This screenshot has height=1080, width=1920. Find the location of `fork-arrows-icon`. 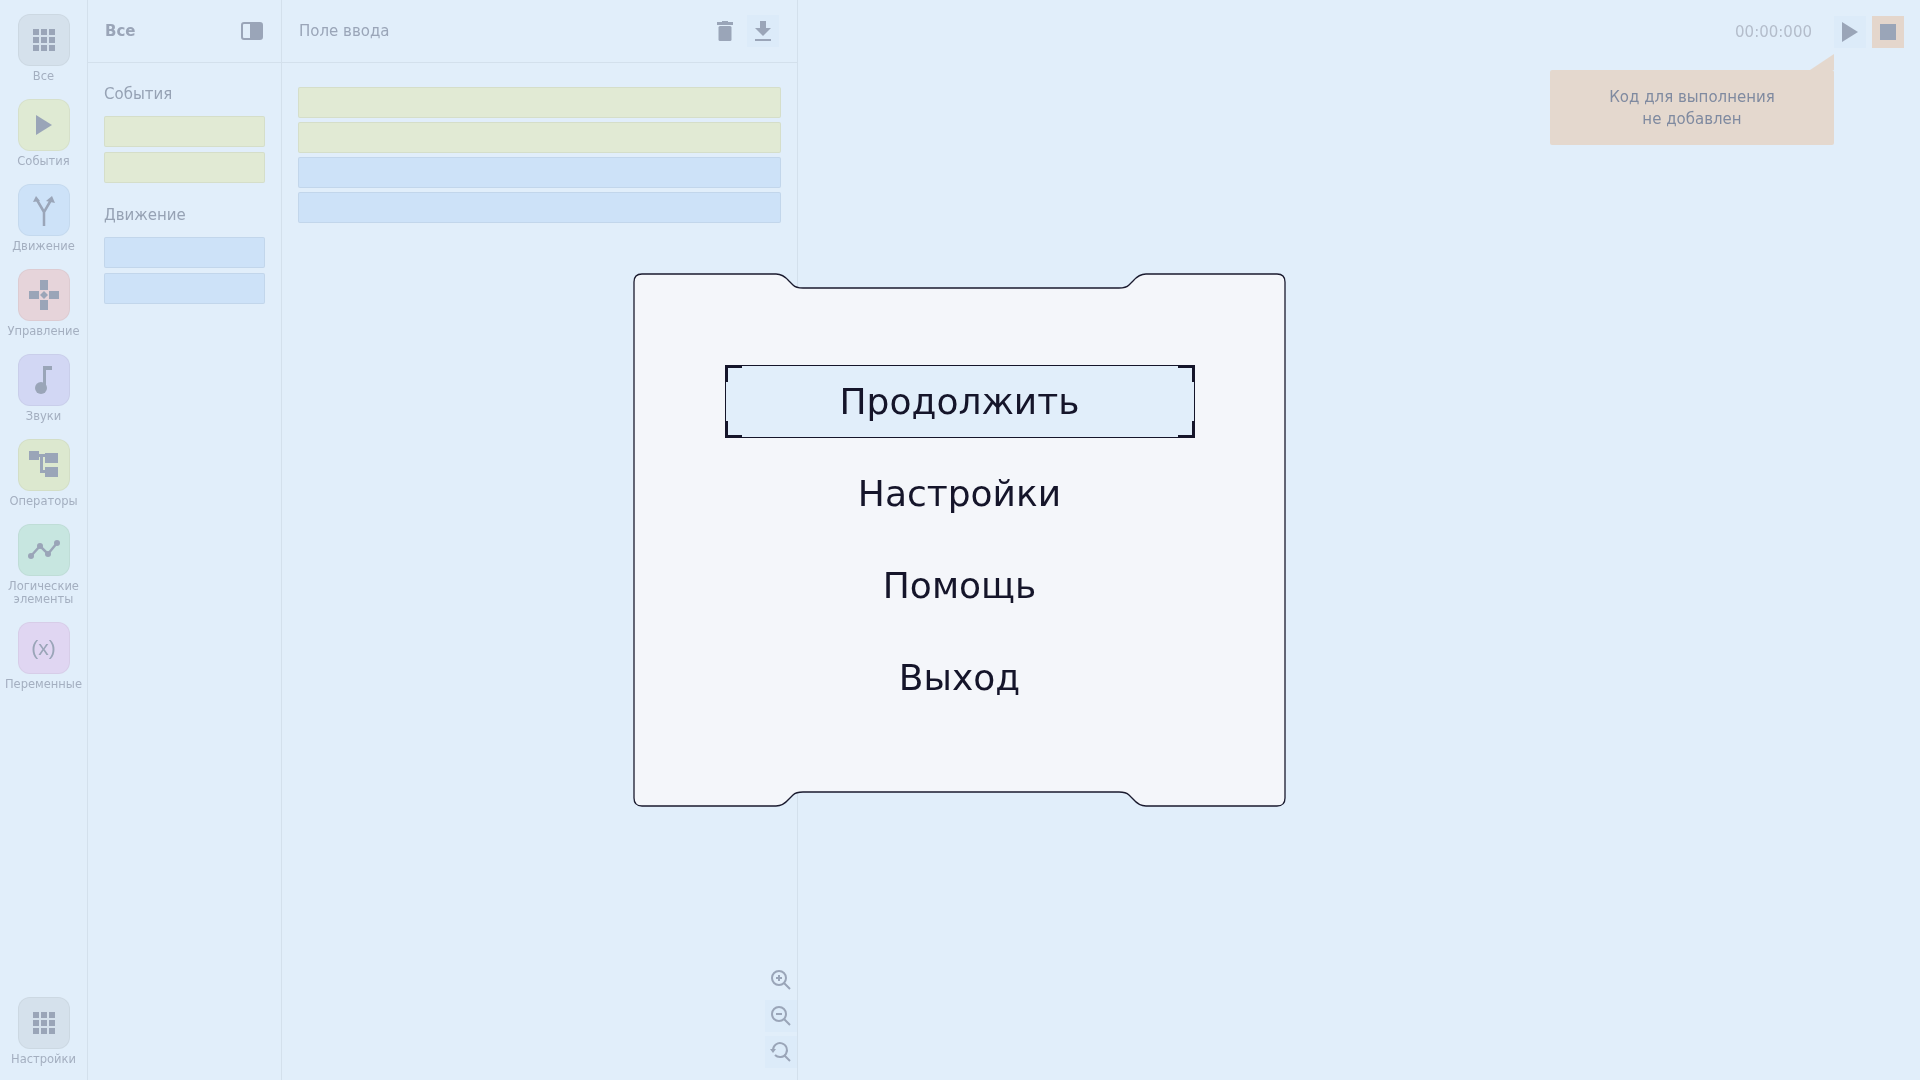

fork-arrows-icon is located at coordinates (43, 210).